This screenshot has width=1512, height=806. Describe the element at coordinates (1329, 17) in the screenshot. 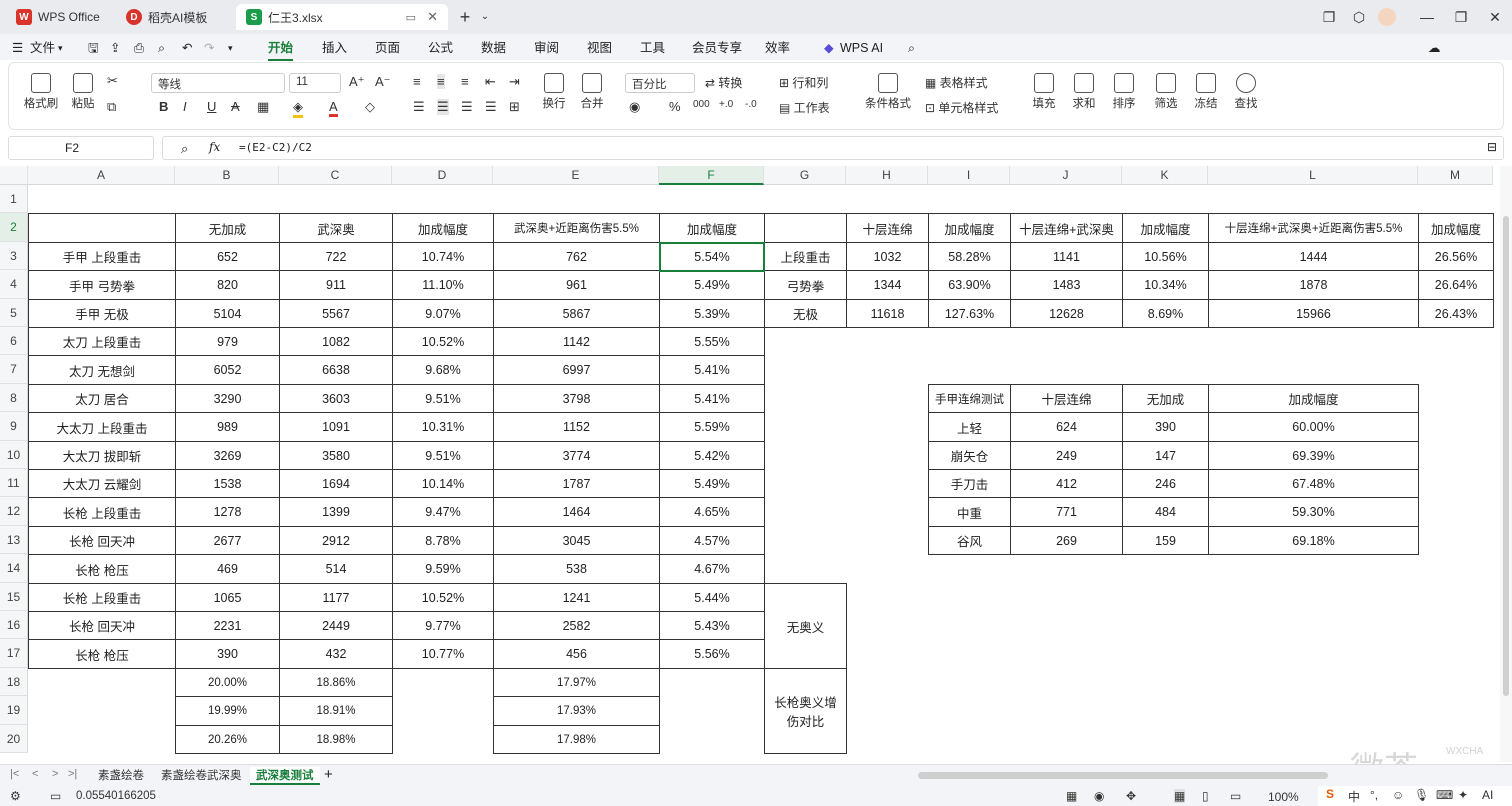

I see `window-layout-icon: ❐` at that location.